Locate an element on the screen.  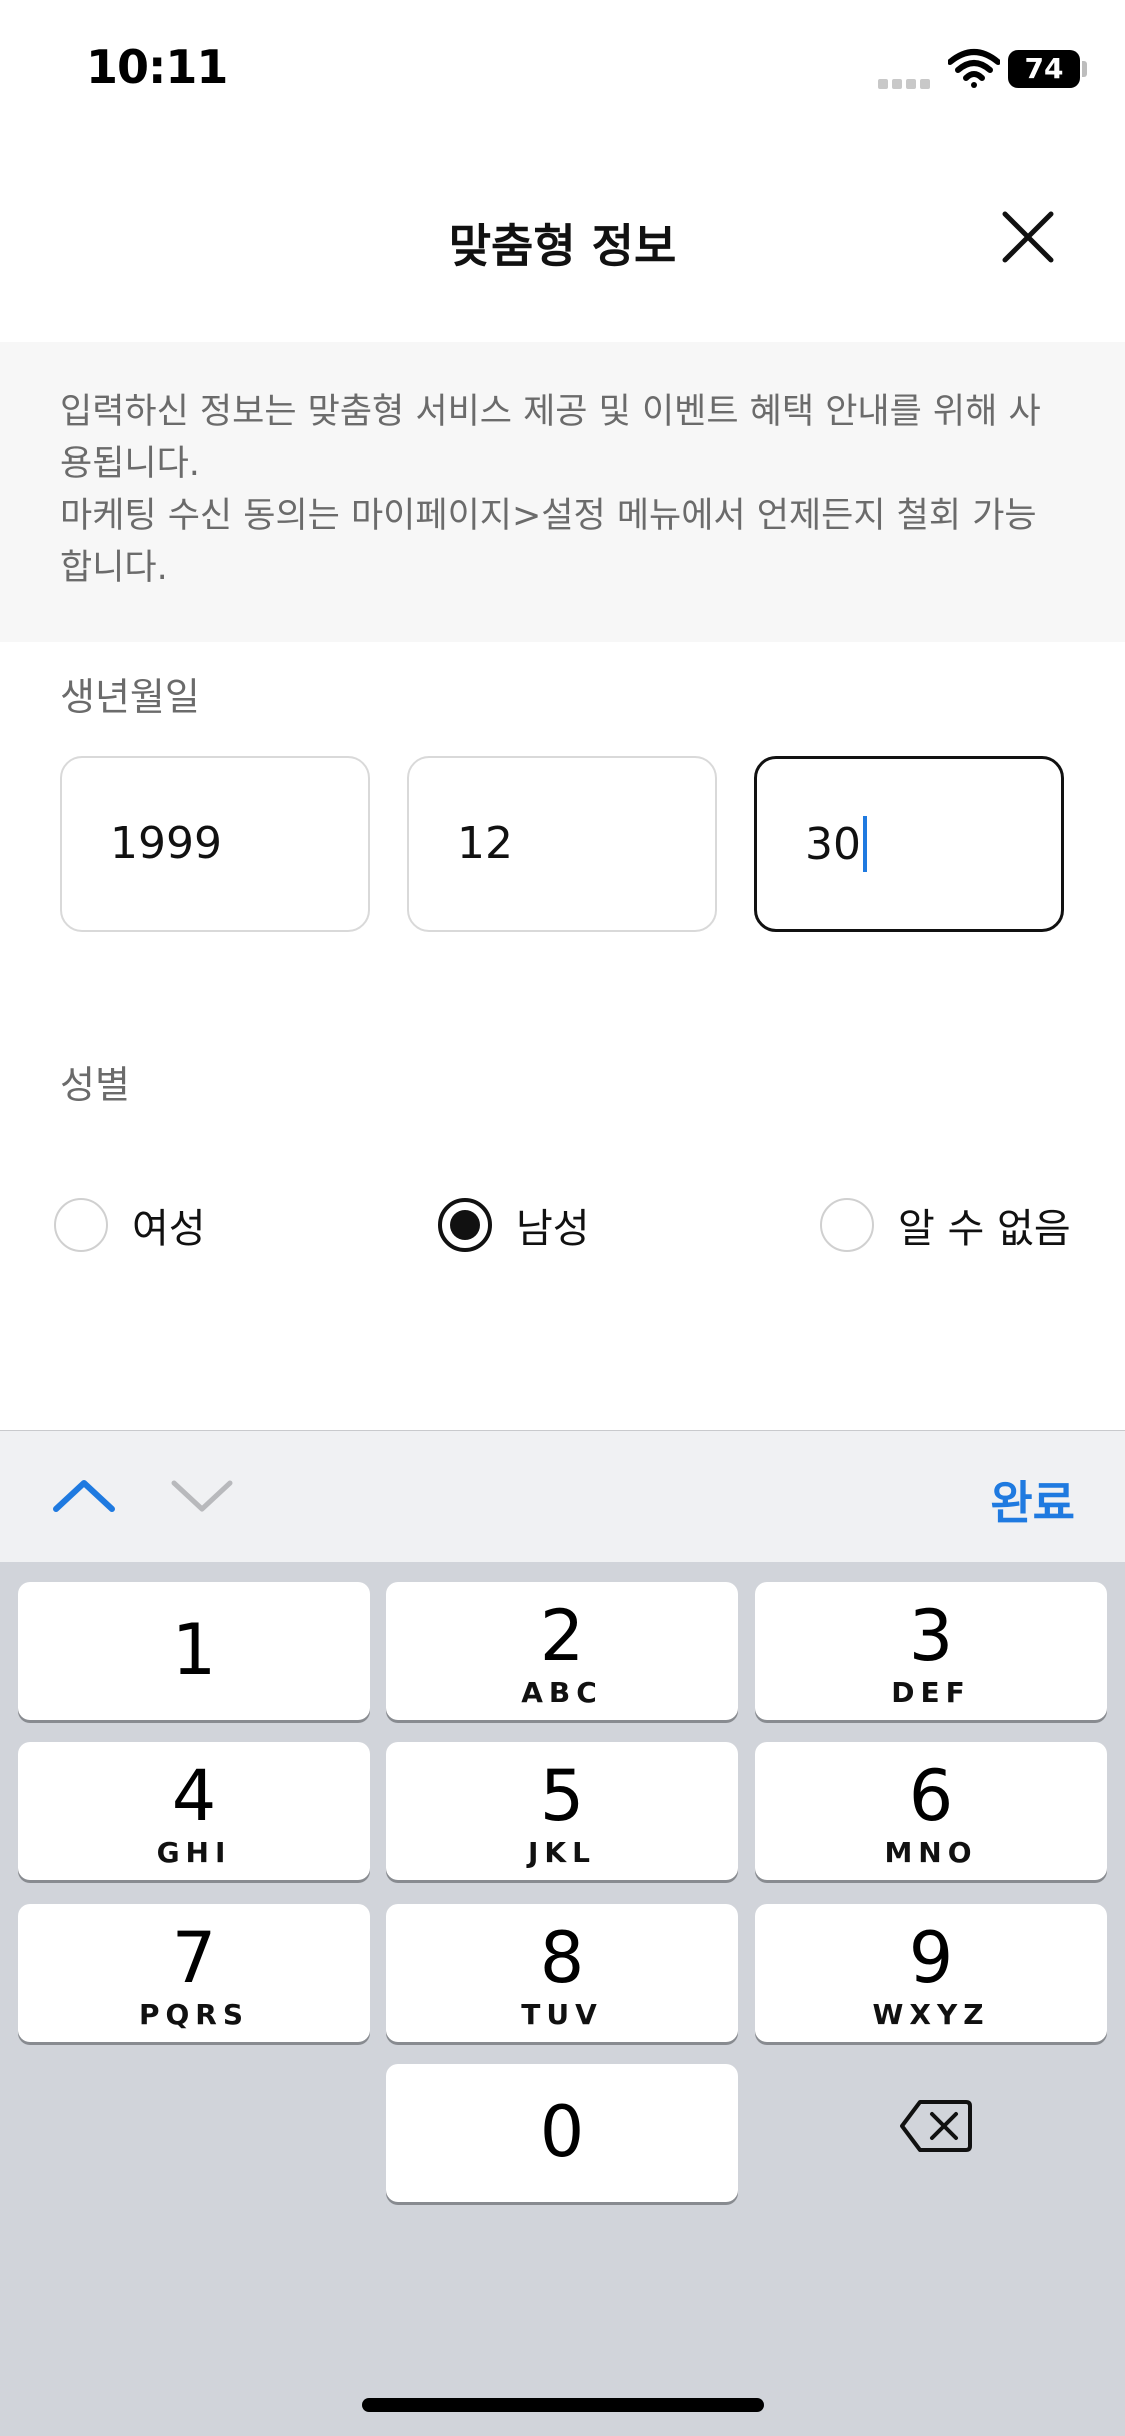
key-5: 5 JKL is located at coordinates (562, 1811).